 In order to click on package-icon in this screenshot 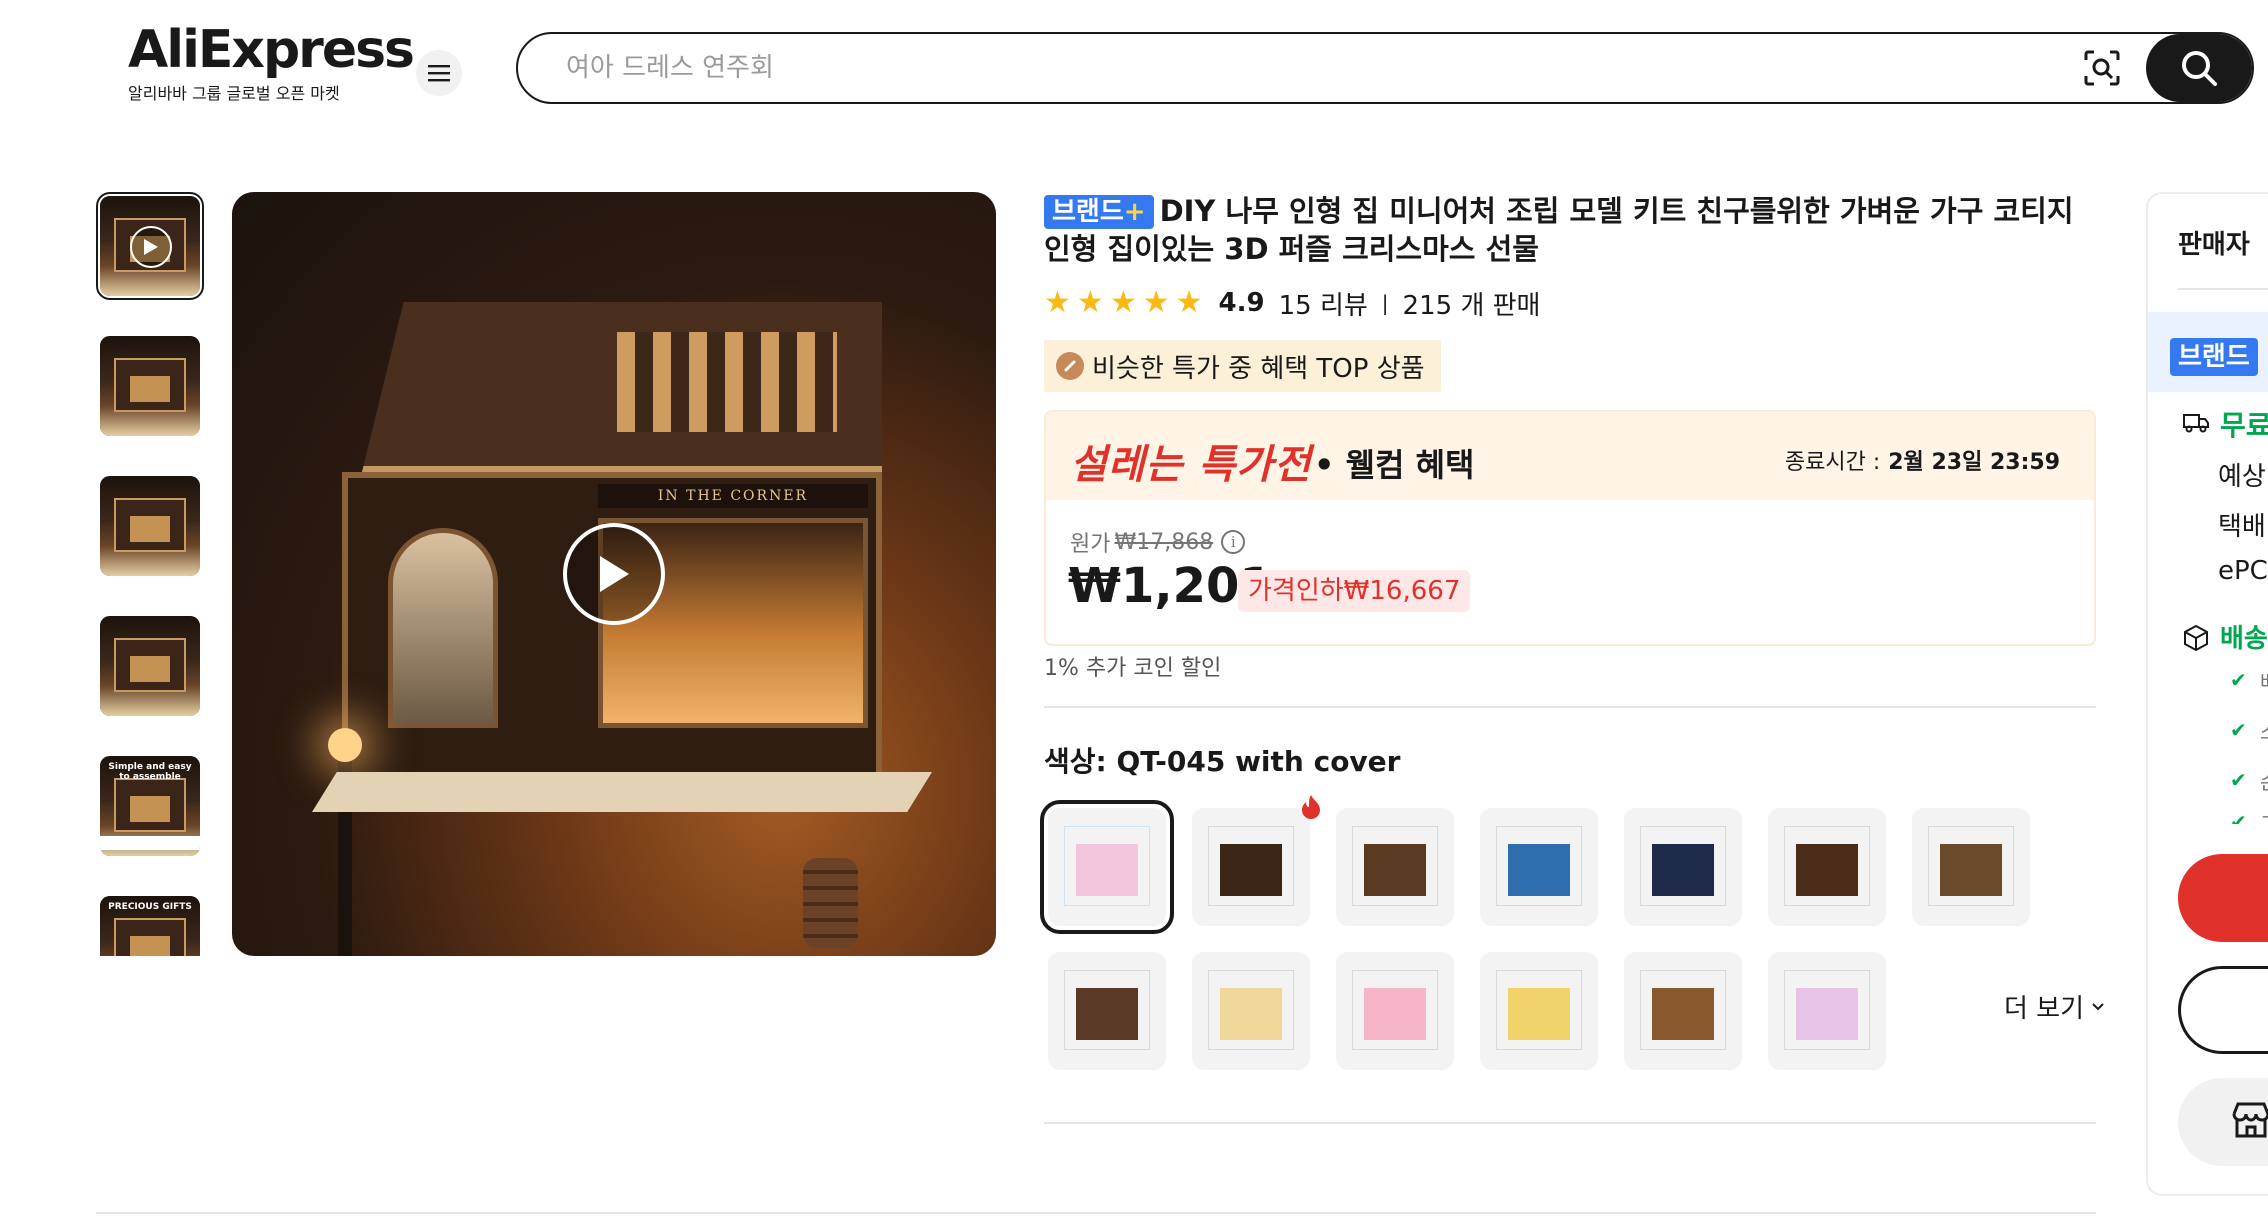, I will do `click(2196, 638)`.